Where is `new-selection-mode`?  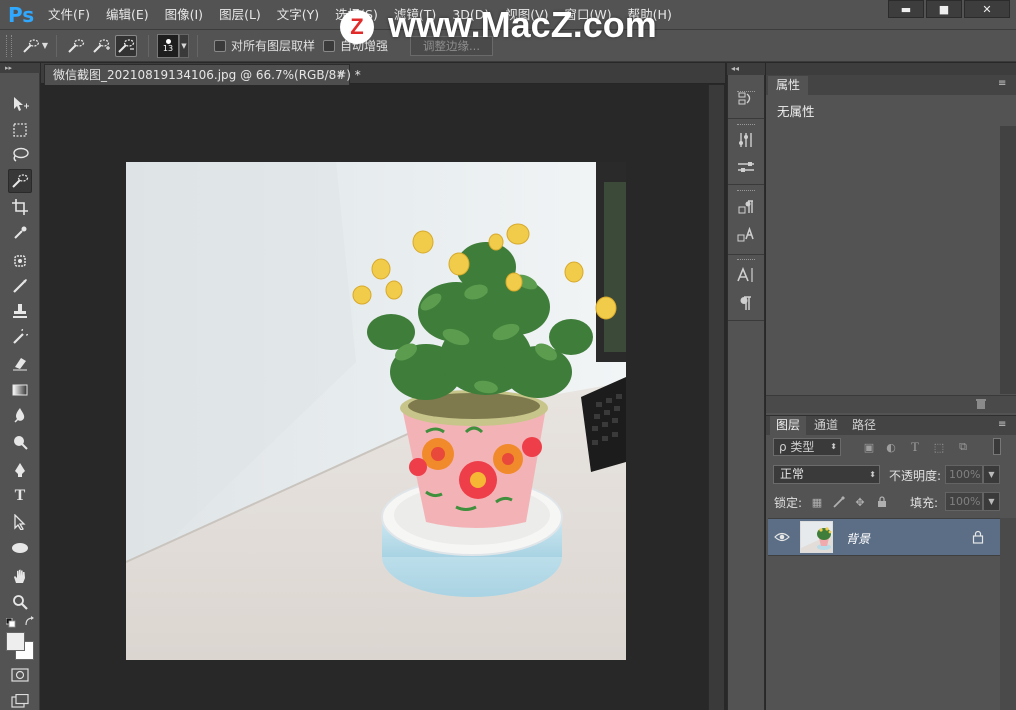
new-selection-mode is located at coordinates (76, 46).